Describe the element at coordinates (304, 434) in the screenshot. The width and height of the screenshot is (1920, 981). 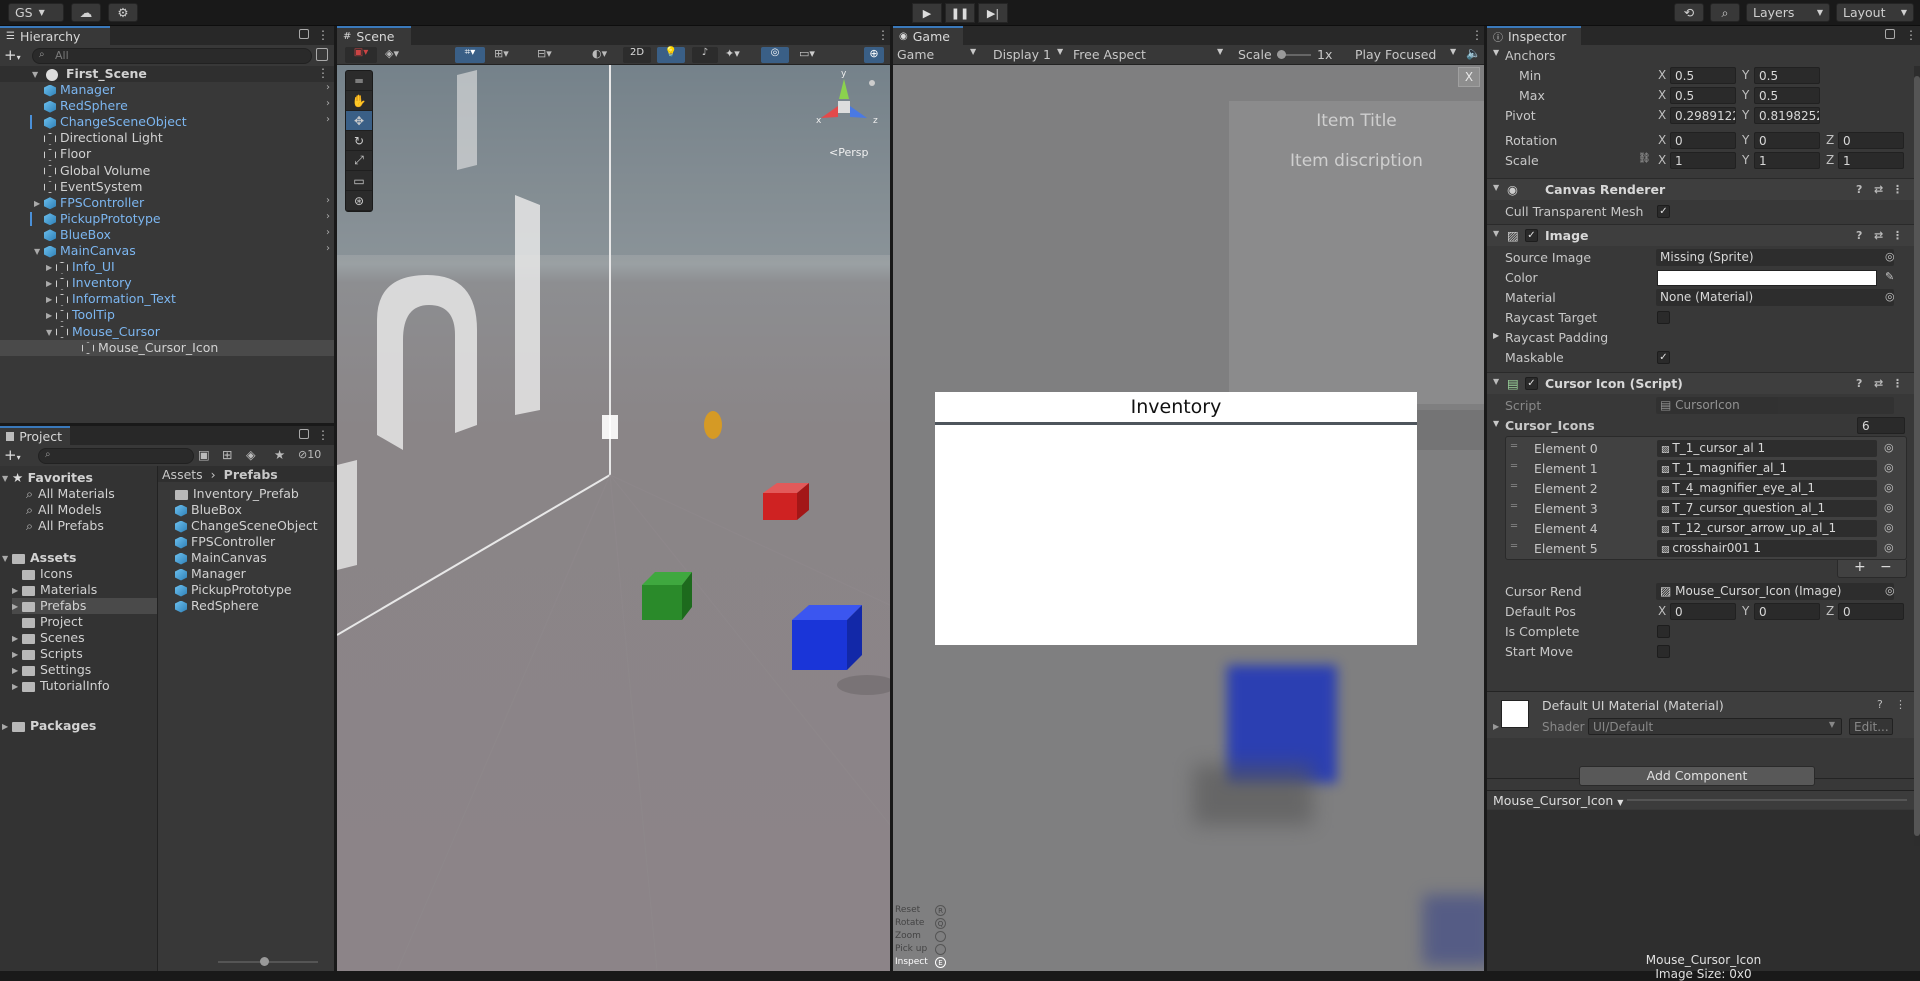
I see `lock-icon` at that location.